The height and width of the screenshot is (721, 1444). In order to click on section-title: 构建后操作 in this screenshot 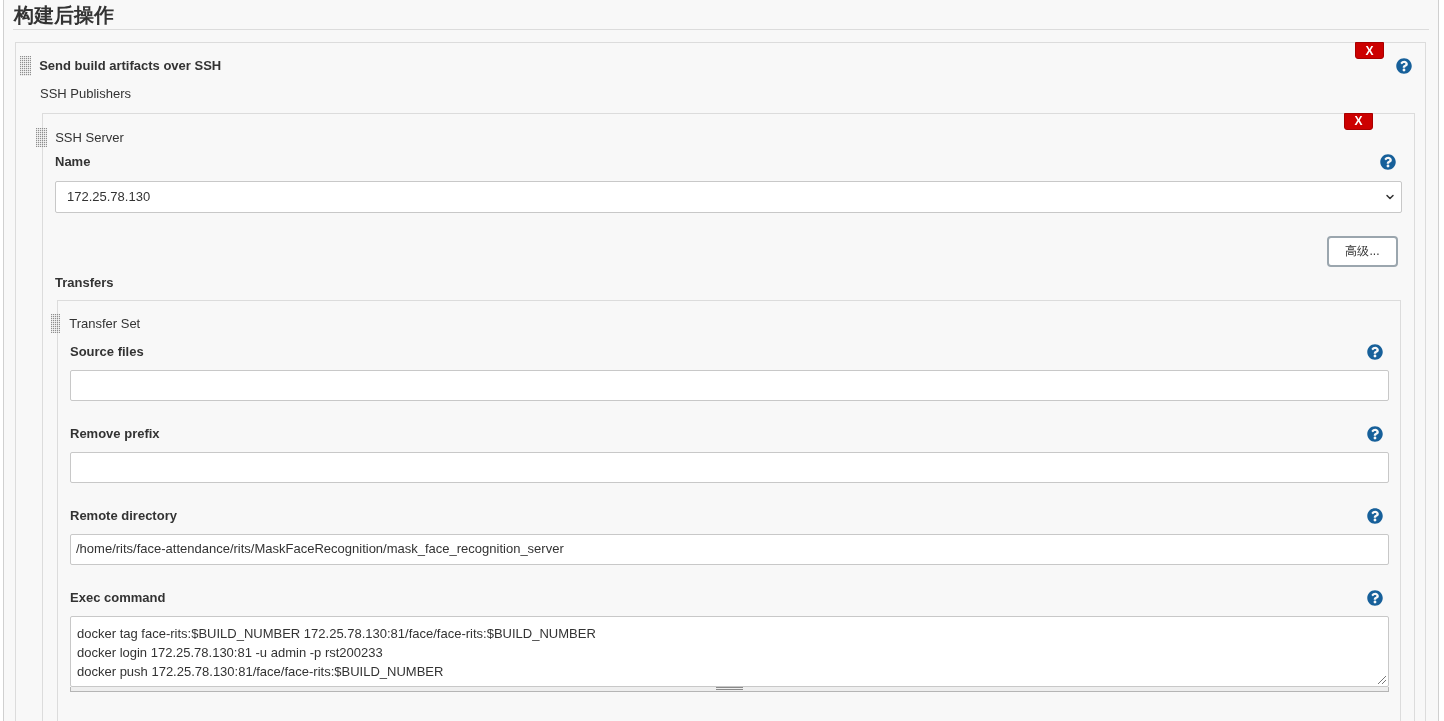, I will do `click(64, 15)`.